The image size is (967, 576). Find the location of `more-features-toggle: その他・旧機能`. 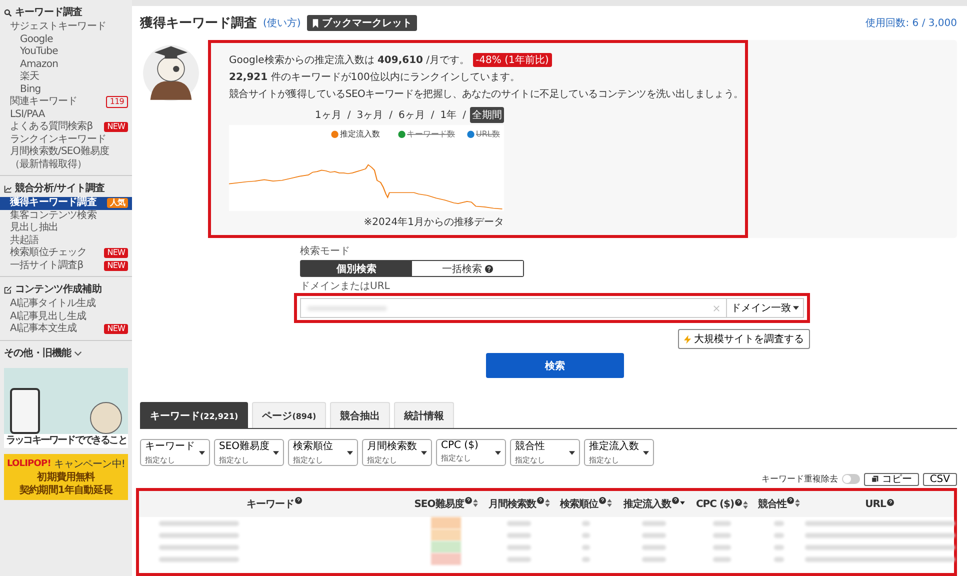

more-features-toggle: その他・旧機能 is located at coordinates (66, 353).